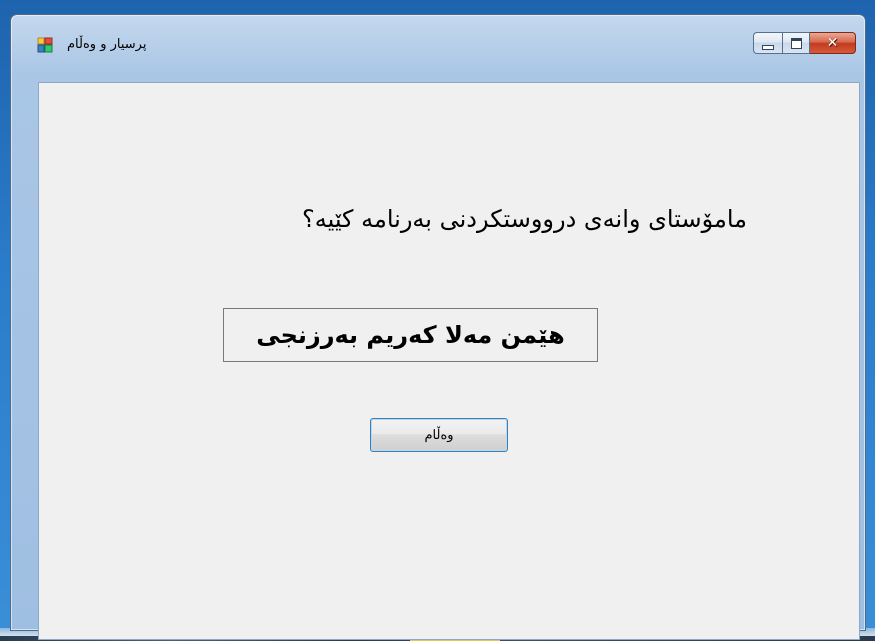  Describe the element at coordinates (107, 44) in the screenshot. I see `window-title: پرسیار و وەڵام` at that location.